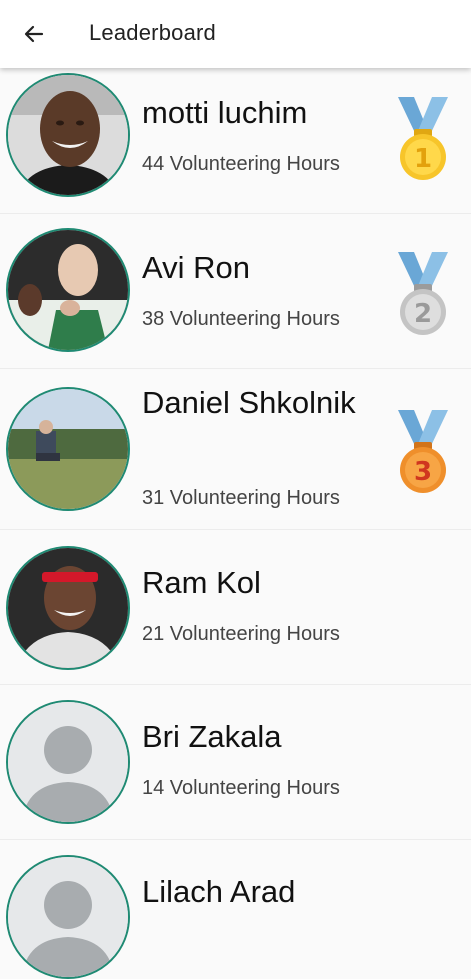 The width and height of the screenshot is (471, 979). What do you see at coordinates (196, 267) in the screenshot?
I see `user-name: Avi Ron` at bounding box center [196, 267].